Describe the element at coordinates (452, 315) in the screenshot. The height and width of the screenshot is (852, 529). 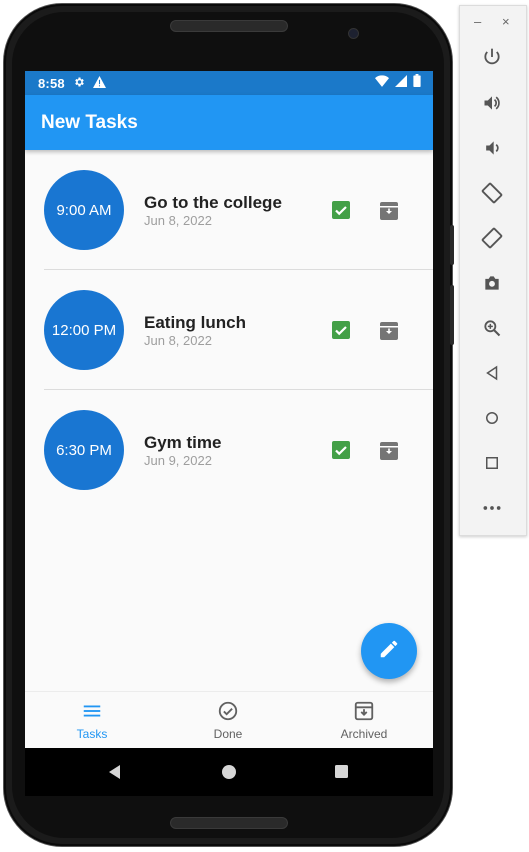
I see `volume-rocker` at that location.